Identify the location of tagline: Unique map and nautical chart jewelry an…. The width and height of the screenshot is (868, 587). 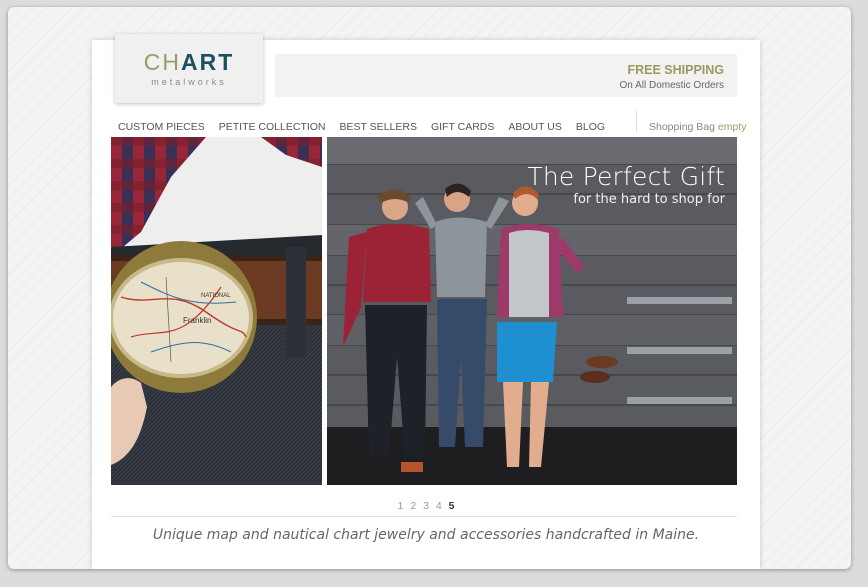
(426, 535).